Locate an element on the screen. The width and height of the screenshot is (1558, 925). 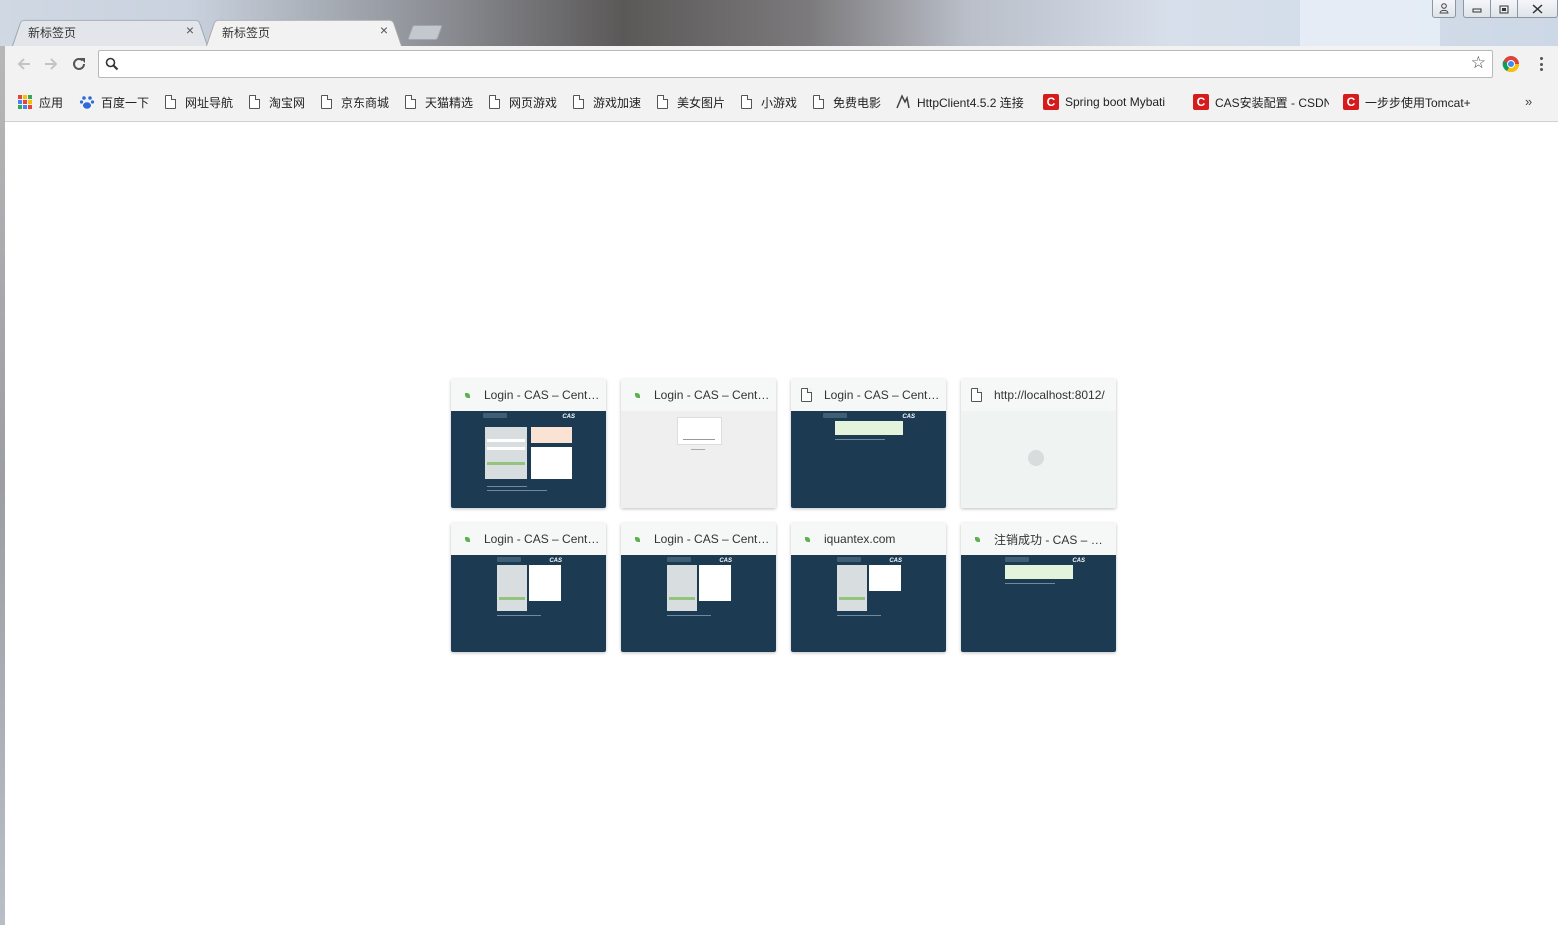
bookmark-item: 京东商城 is located at coordinates (354, 102).